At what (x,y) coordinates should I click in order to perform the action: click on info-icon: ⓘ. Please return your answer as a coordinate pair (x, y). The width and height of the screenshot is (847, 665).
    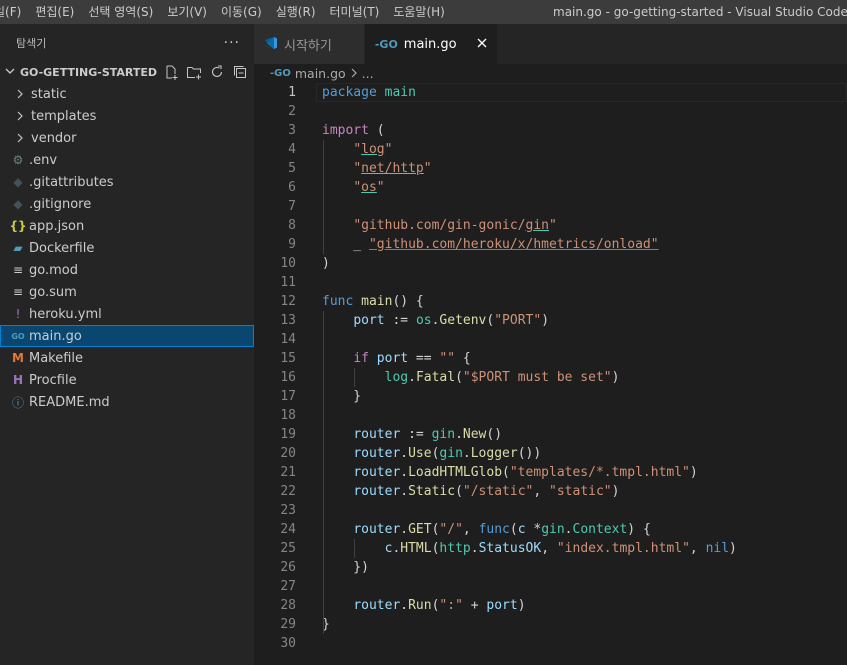
    Looking at the image, I should click on (17, 402).